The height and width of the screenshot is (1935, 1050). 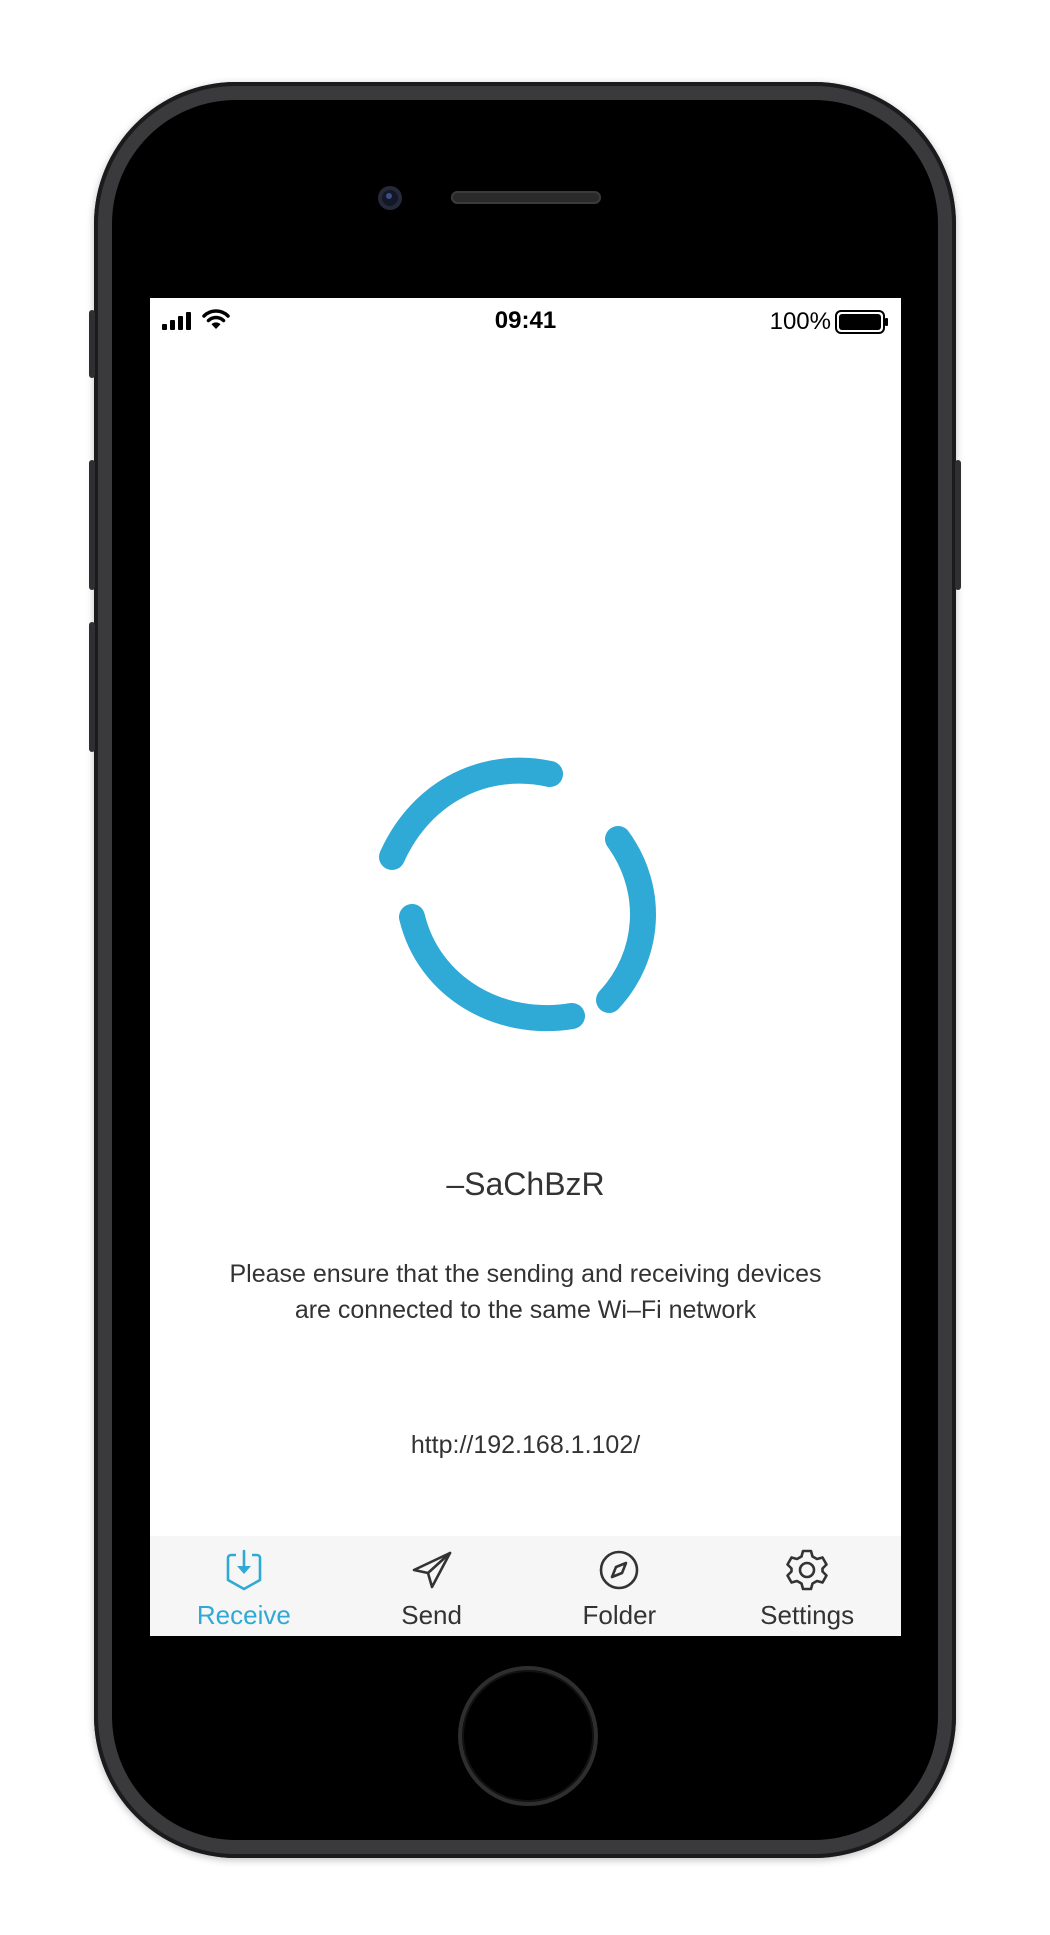 I want to click on spinner-arc-left, so click(x=492, y=968).